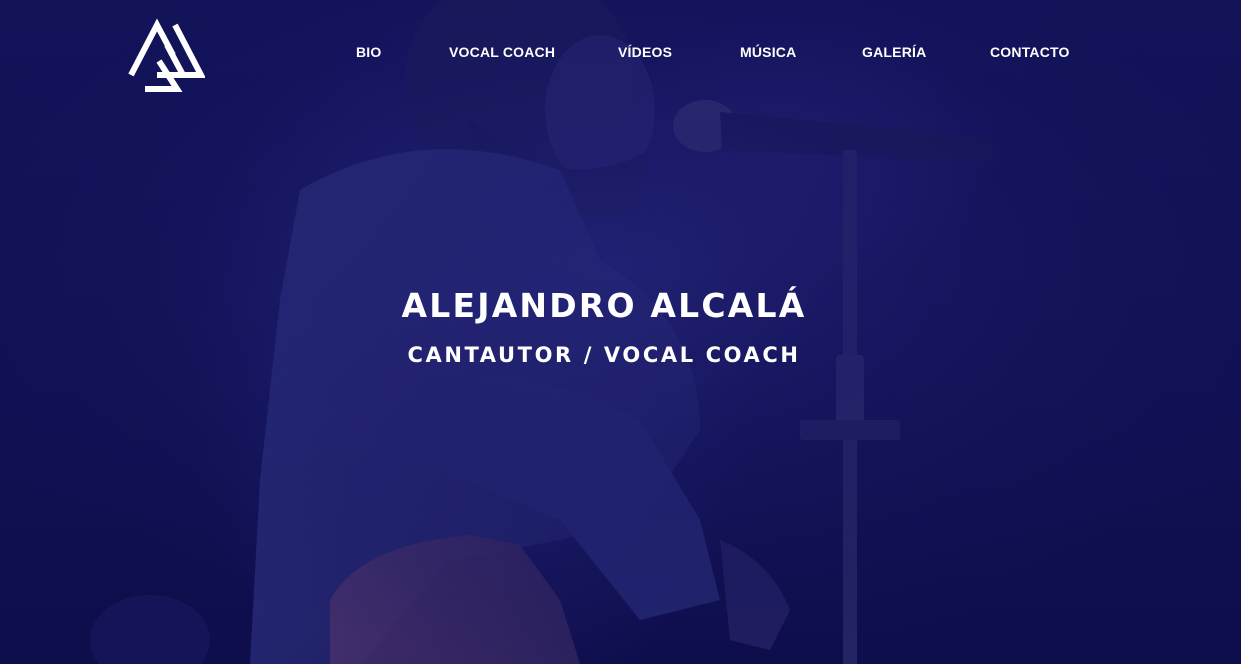 This screenshot has width=1241, height=664. I want to click on nav-item-galeria: GALERÍA, so click(894, 52).